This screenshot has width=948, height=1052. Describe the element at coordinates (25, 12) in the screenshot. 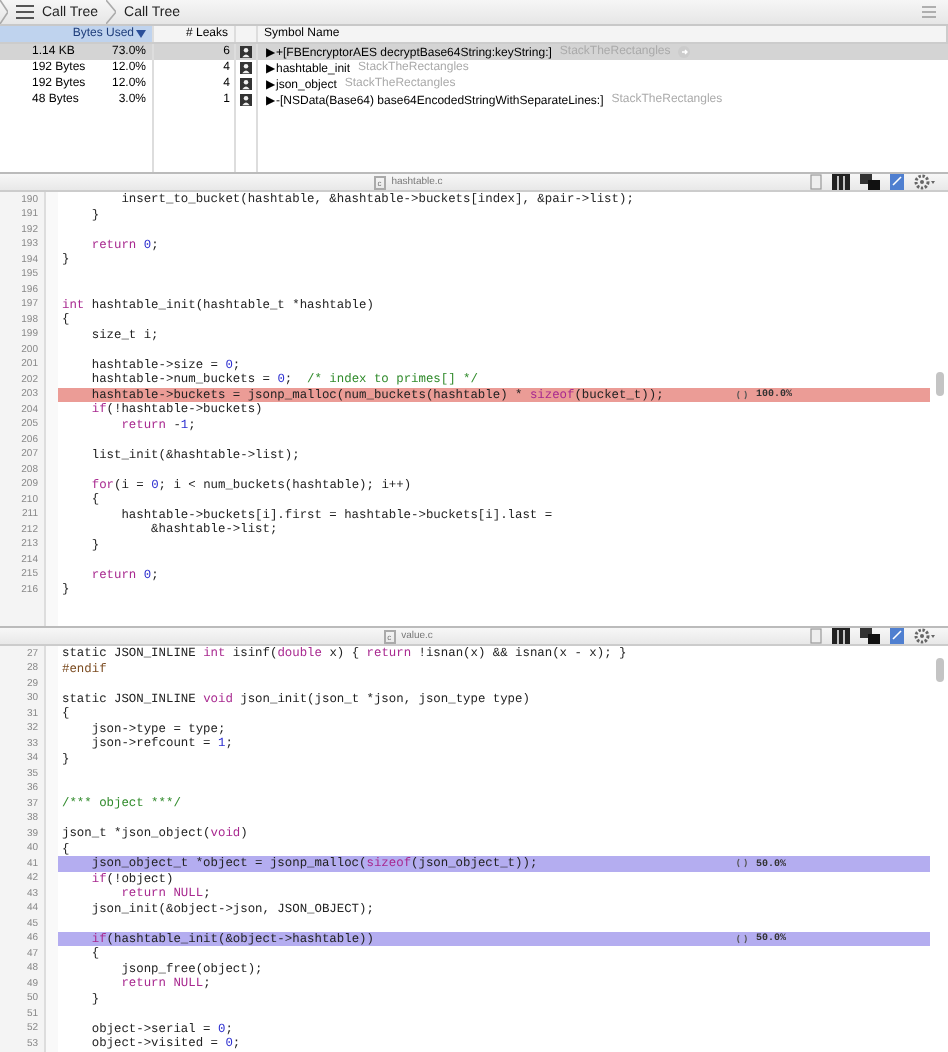

I see `list-icon` at that location.